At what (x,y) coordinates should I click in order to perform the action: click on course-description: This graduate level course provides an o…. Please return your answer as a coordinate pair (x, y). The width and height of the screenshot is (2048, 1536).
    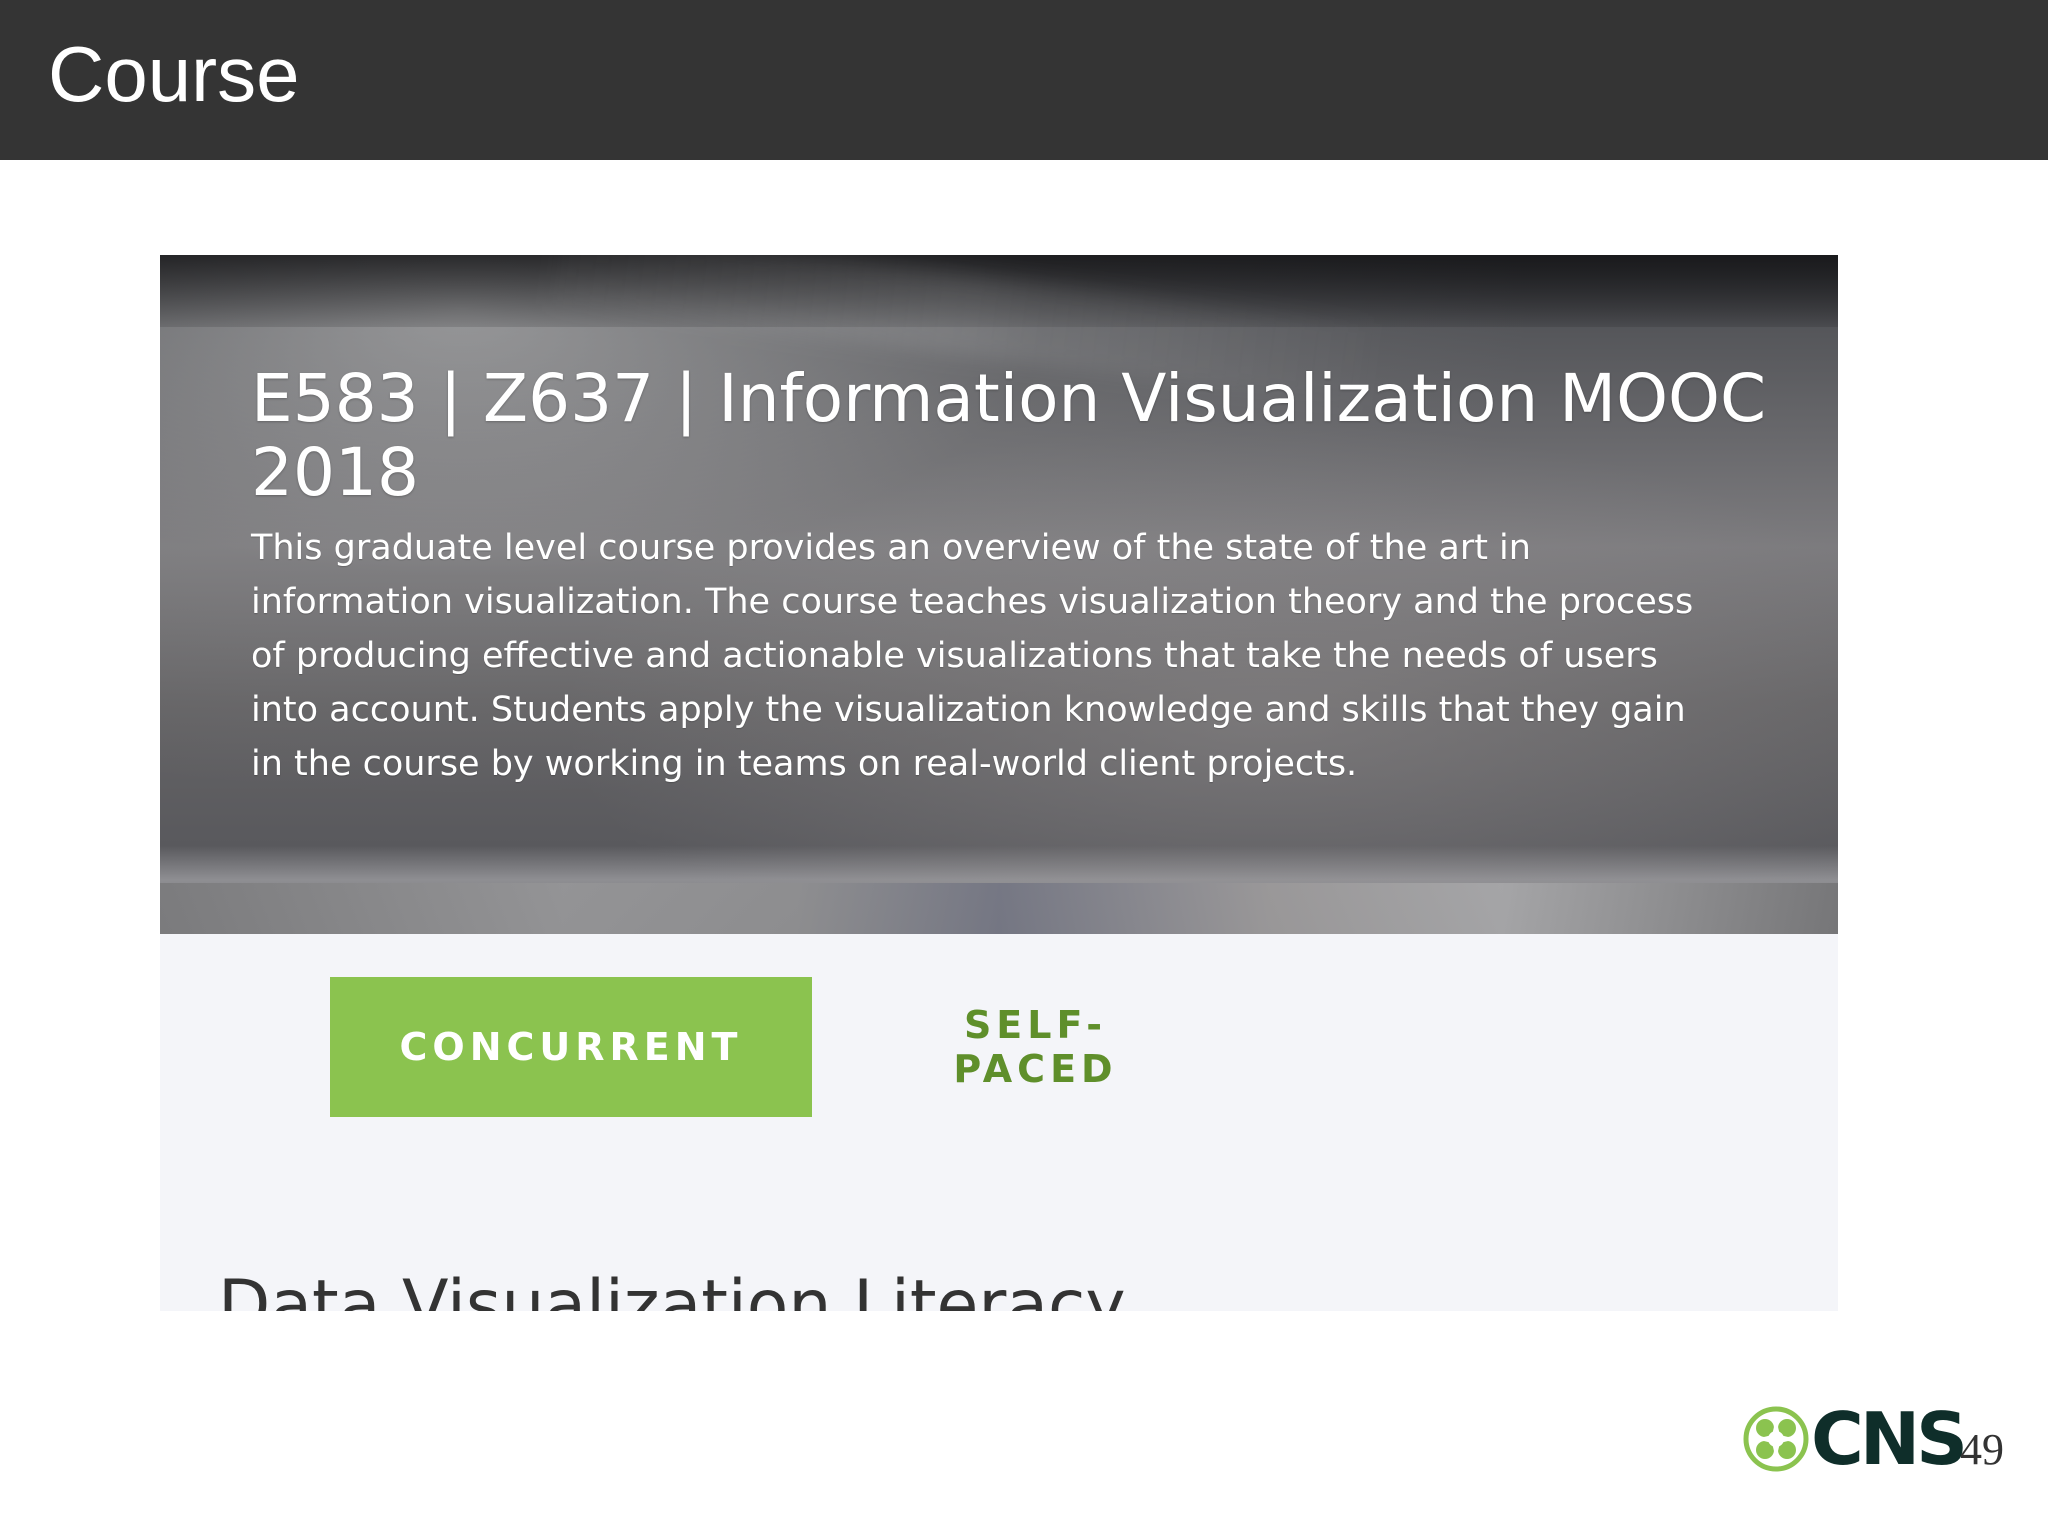
    Looking at the image, I should click on (972, 656).